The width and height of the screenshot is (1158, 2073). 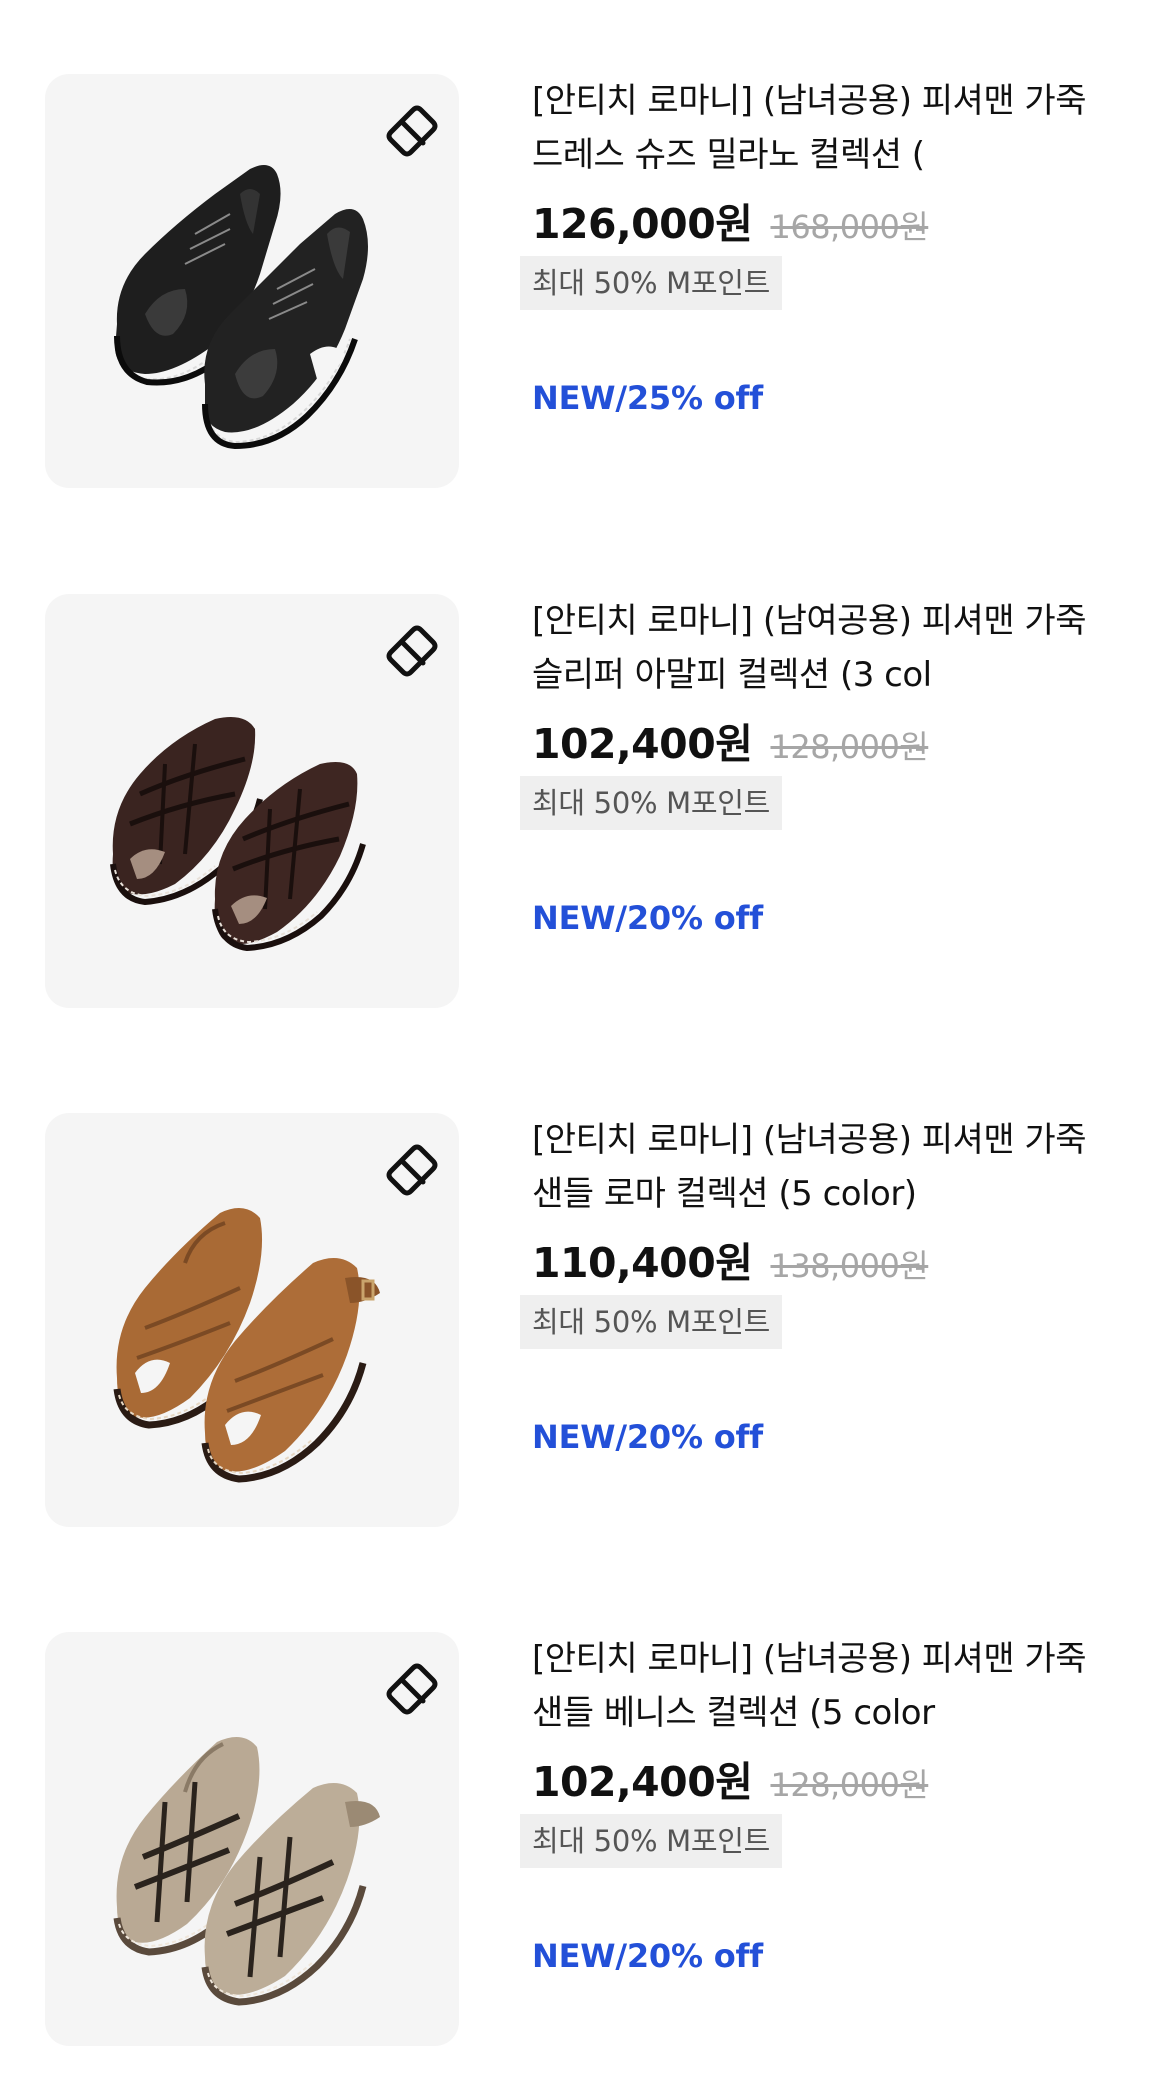 What do you see at coordinates (647, 398) in the screenshot?
I see `promo-label: NEW/25% off` at bounding box center [647, 398].